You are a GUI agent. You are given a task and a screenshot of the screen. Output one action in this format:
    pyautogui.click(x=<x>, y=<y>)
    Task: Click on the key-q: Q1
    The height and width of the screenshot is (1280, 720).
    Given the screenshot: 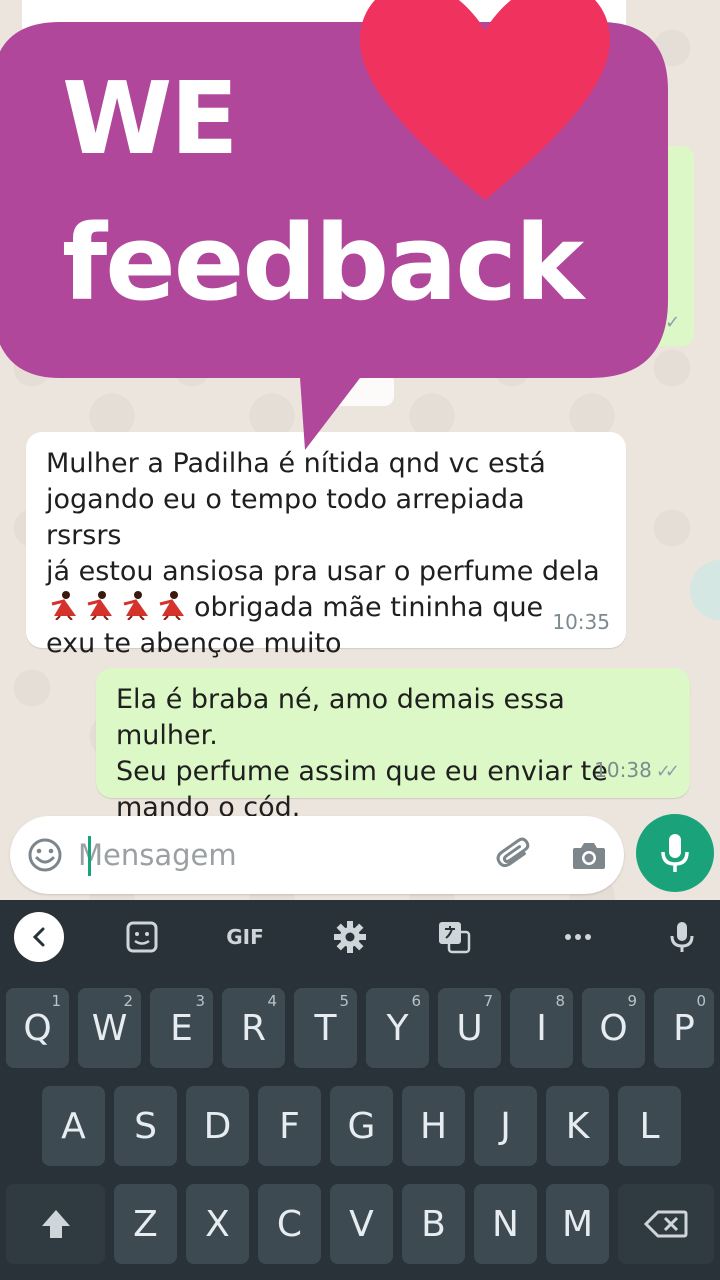 What is the action you would take?
    pyautogui.click(x=37, y=1028)
    